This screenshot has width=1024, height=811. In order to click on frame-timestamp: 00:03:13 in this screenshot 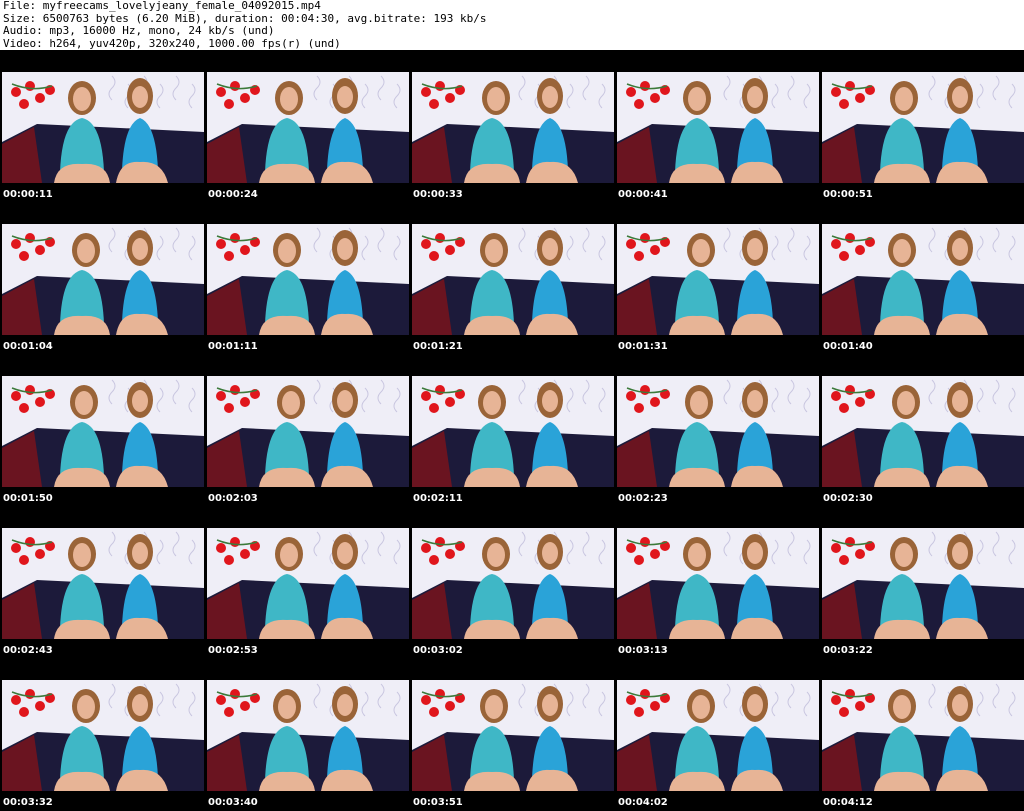, I will do `click(643, 650)`.